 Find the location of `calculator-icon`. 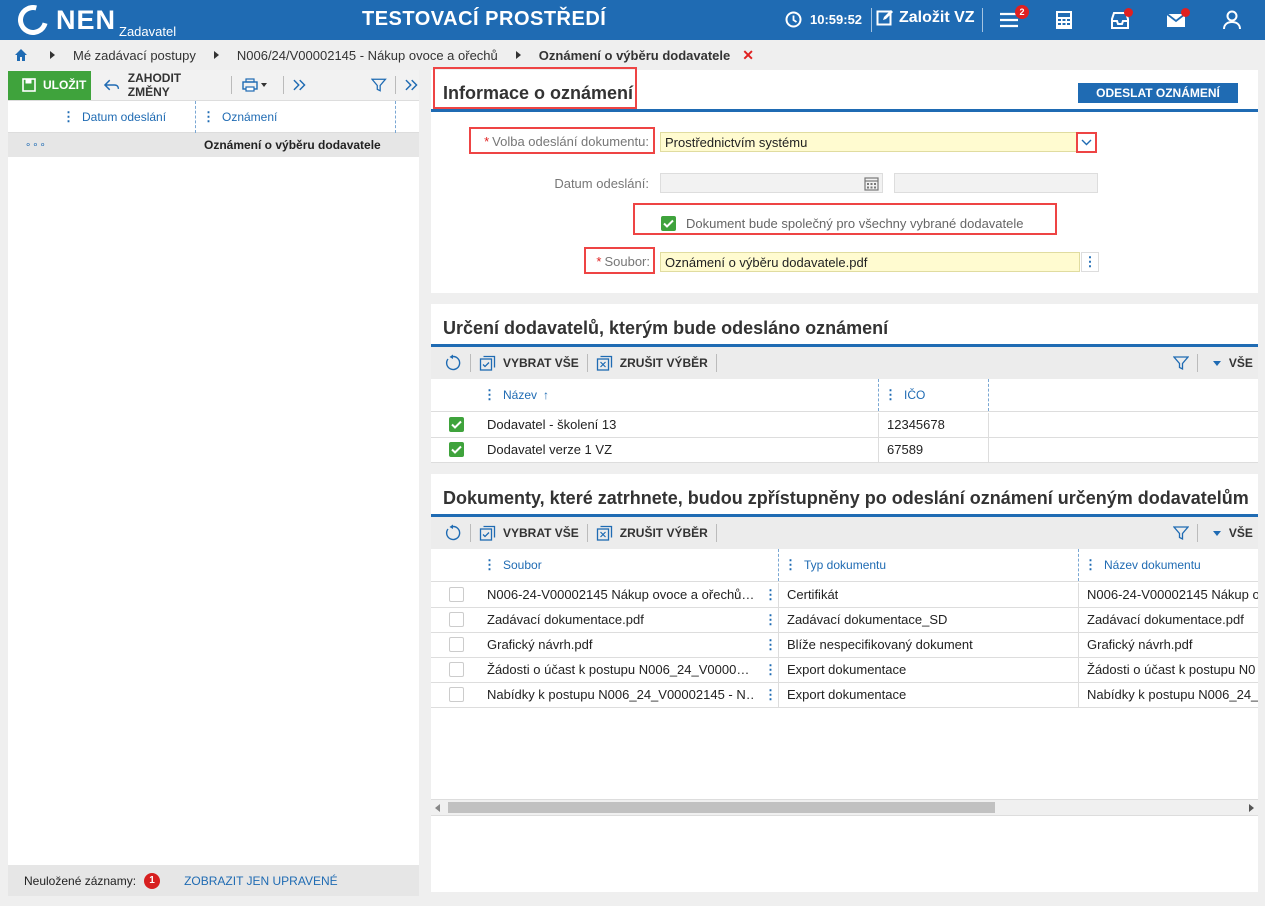

calculator-icon is located at coordinates (1064, 20).